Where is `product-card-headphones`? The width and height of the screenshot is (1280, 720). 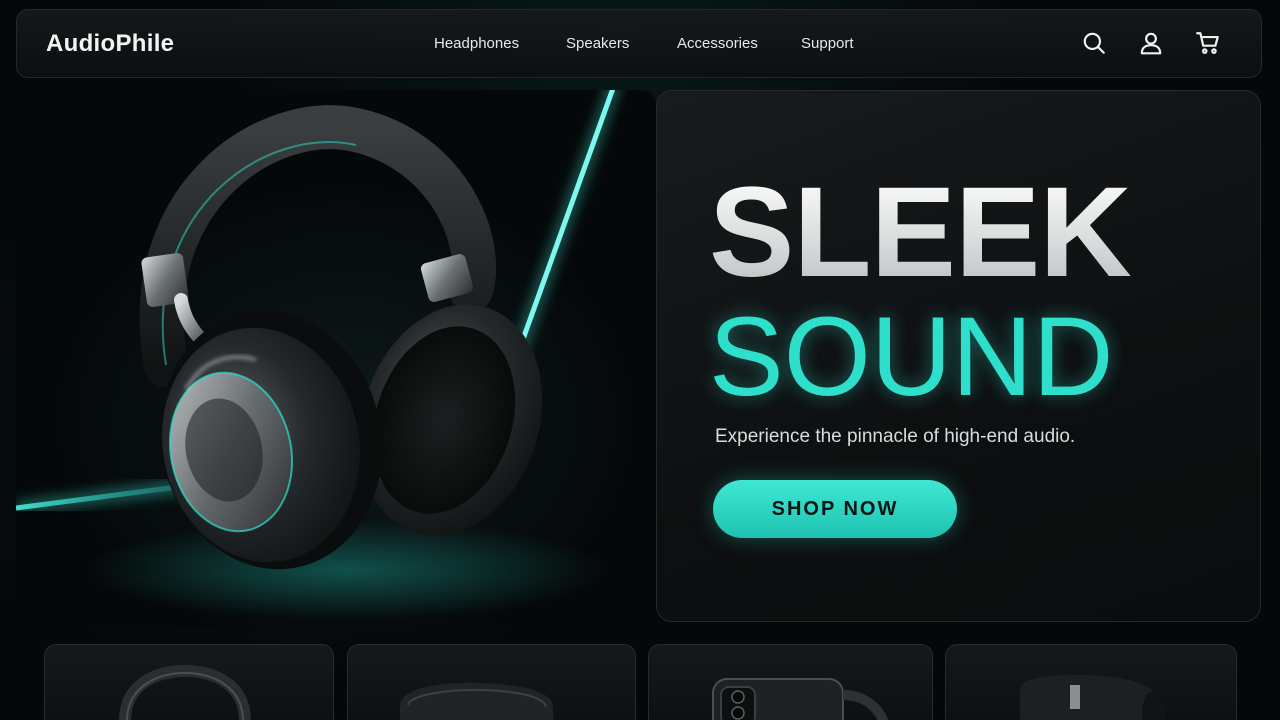 product-card-headphones is located at coordinates (189, 682).